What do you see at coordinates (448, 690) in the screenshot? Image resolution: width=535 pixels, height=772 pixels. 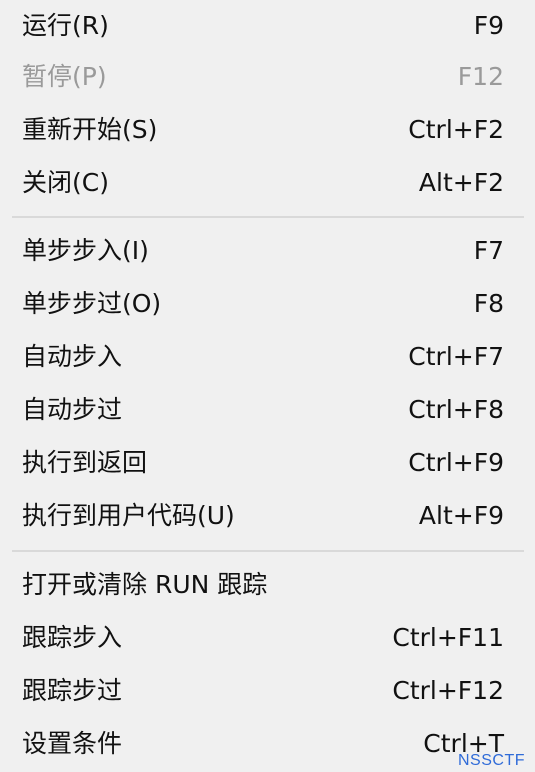 I see `menu-item-shortcut: Ctrl+F12` at bounding box center [448, 690].